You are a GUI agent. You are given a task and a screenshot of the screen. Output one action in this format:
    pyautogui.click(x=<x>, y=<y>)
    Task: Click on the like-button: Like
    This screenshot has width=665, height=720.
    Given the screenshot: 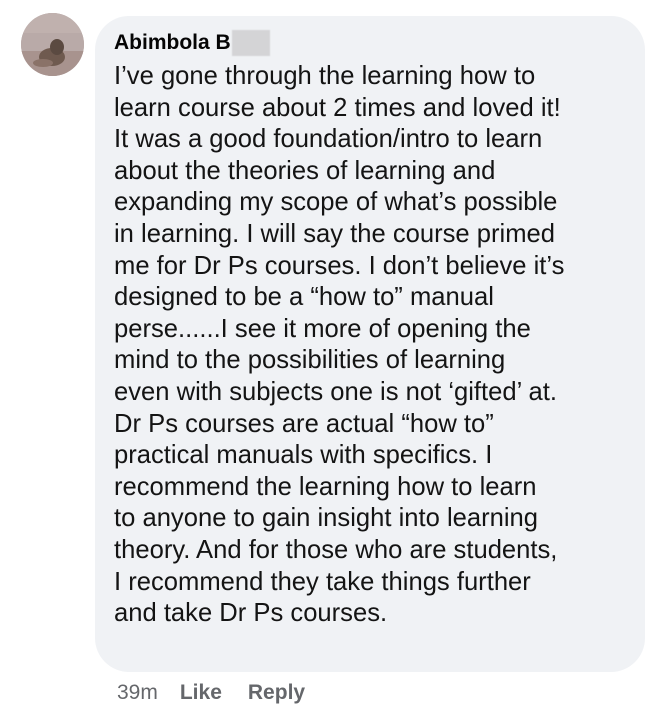 What is the action you would take?
    pyautogui.click(x=201, y=693)
    